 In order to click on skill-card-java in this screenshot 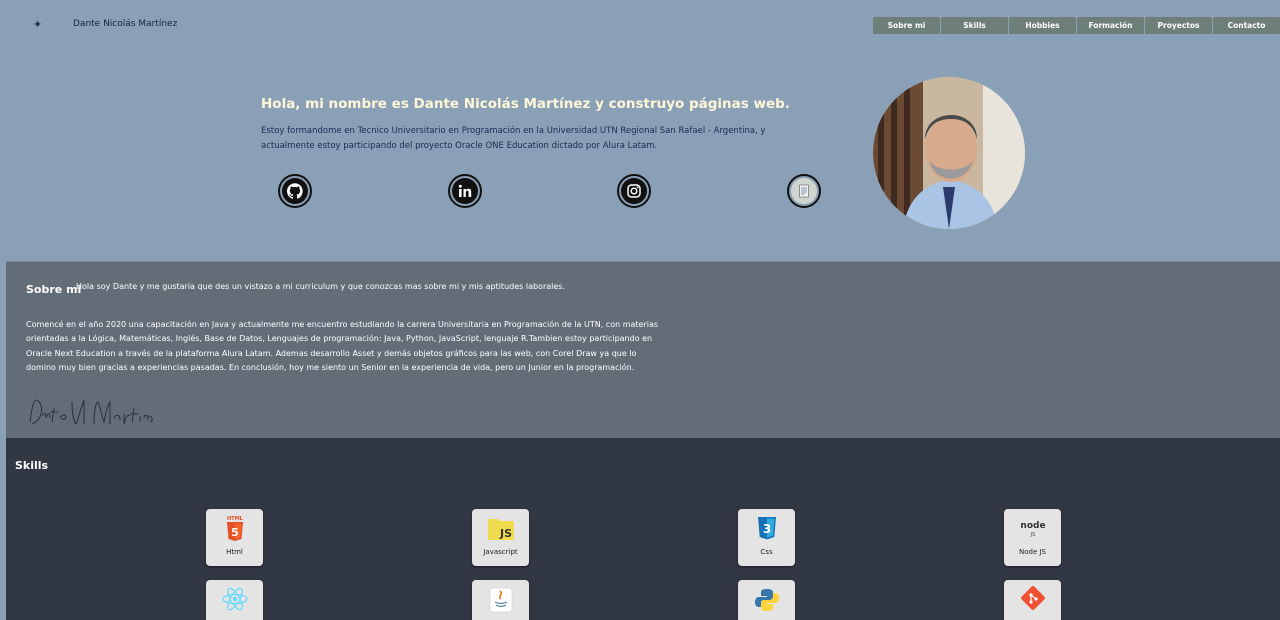, I will do `click(500, 600)`.